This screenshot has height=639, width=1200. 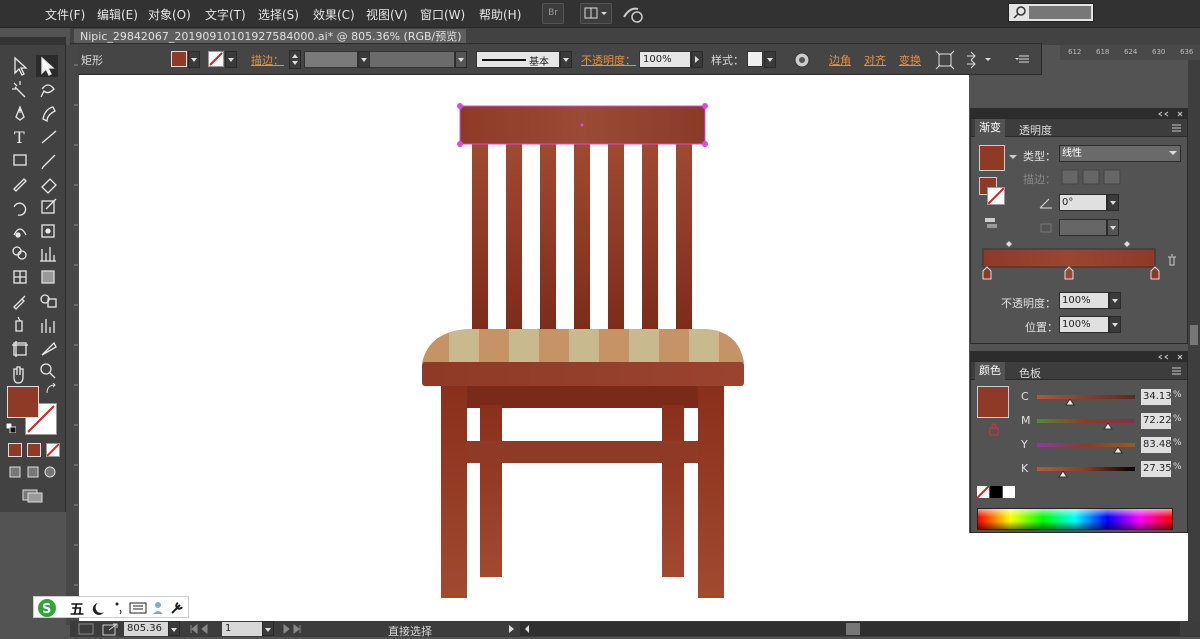 What do you see at coordinates (697, 59) in the screenshot?
I see `opacity-slider-button` at bounding box center [697, 59].